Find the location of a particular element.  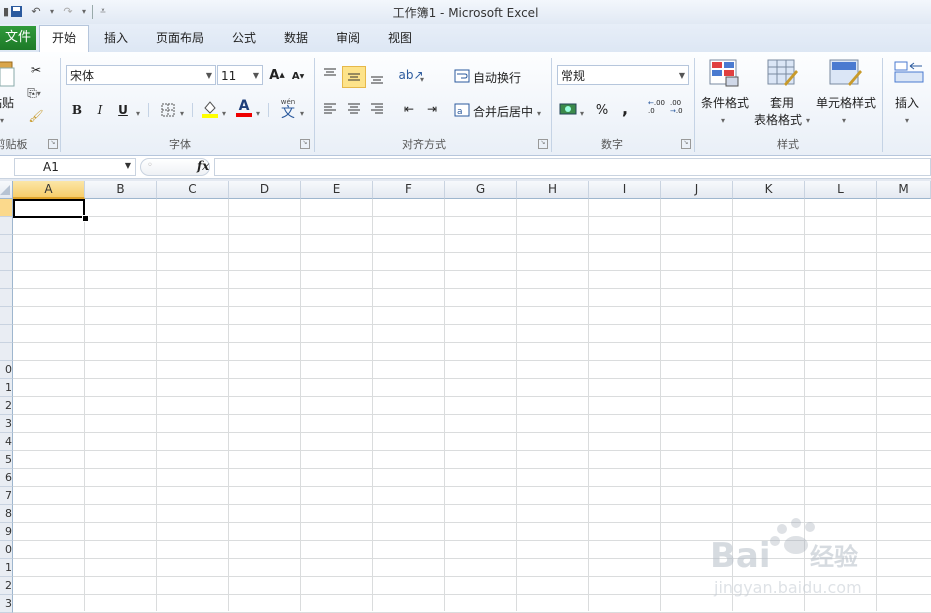

column-header-i: I is located at coordinates (625, 190).